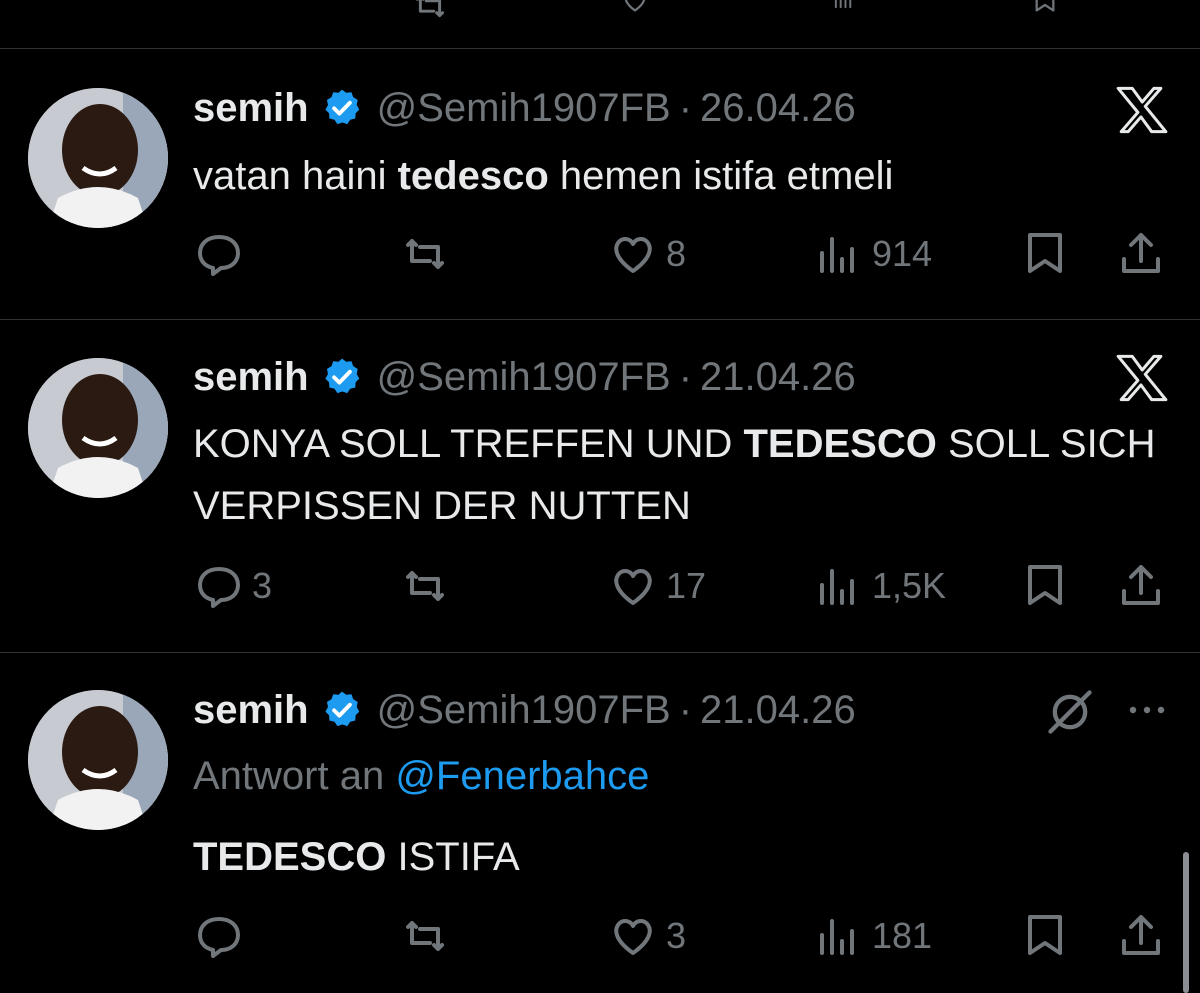 This screenshot has width=1200, height=993. I want to click on view-count: 1,5K, so click(909, 585).